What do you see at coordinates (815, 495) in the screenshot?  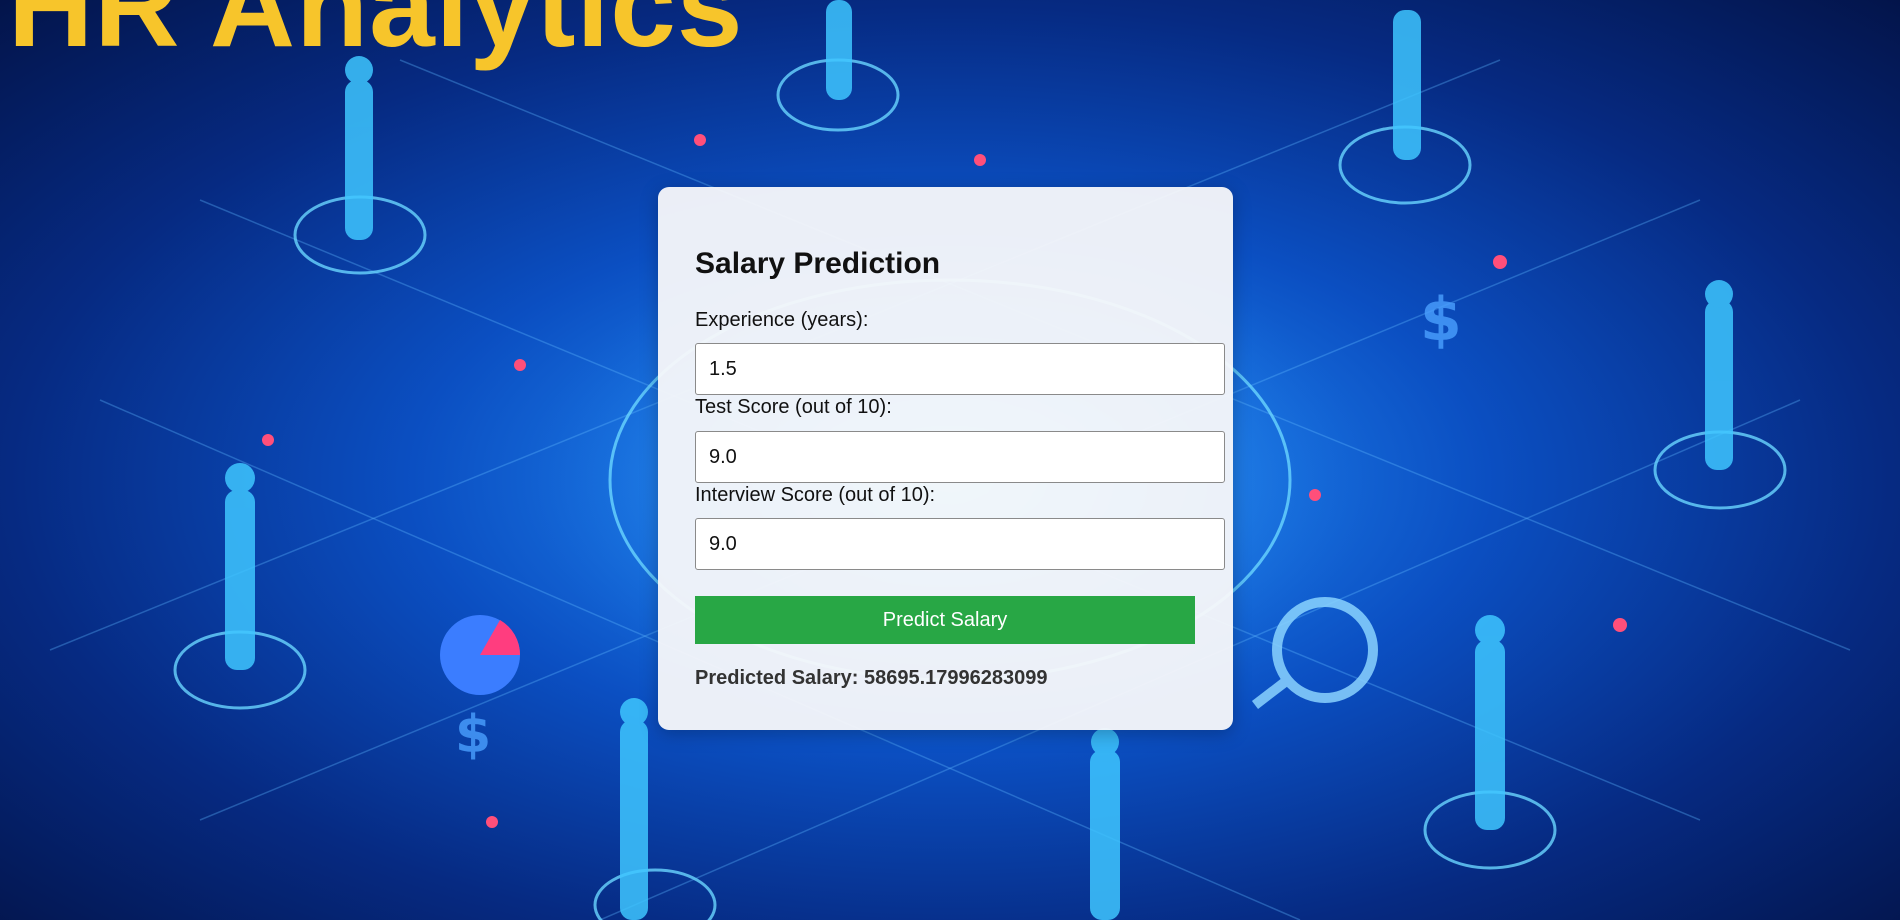 I see `interview-score-label: Interview Score (out of 10):` at bounding box center [815, 495].